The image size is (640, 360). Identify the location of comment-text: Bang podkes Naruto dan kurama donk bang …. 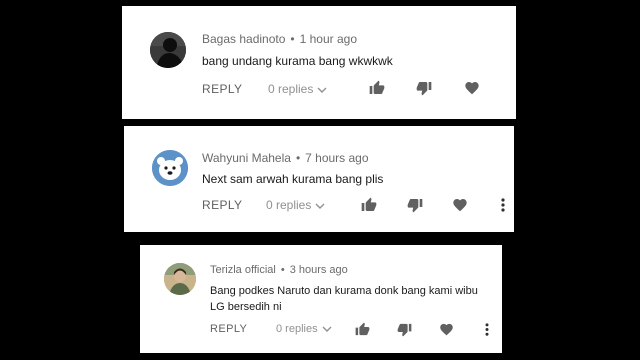
(344, 299).